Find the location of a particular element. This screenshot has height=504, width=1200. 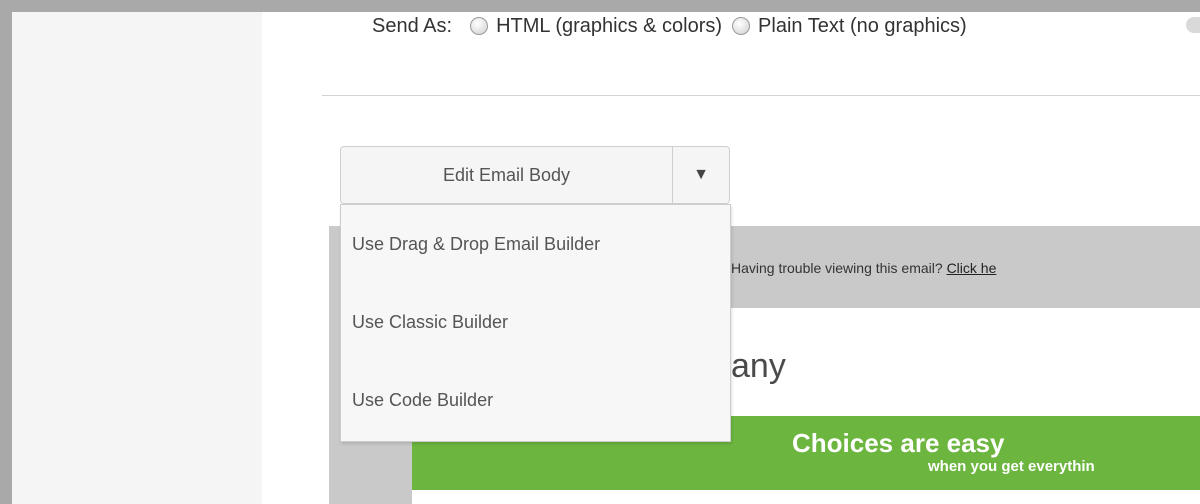

radio-html is located at coordinates (479, 26).